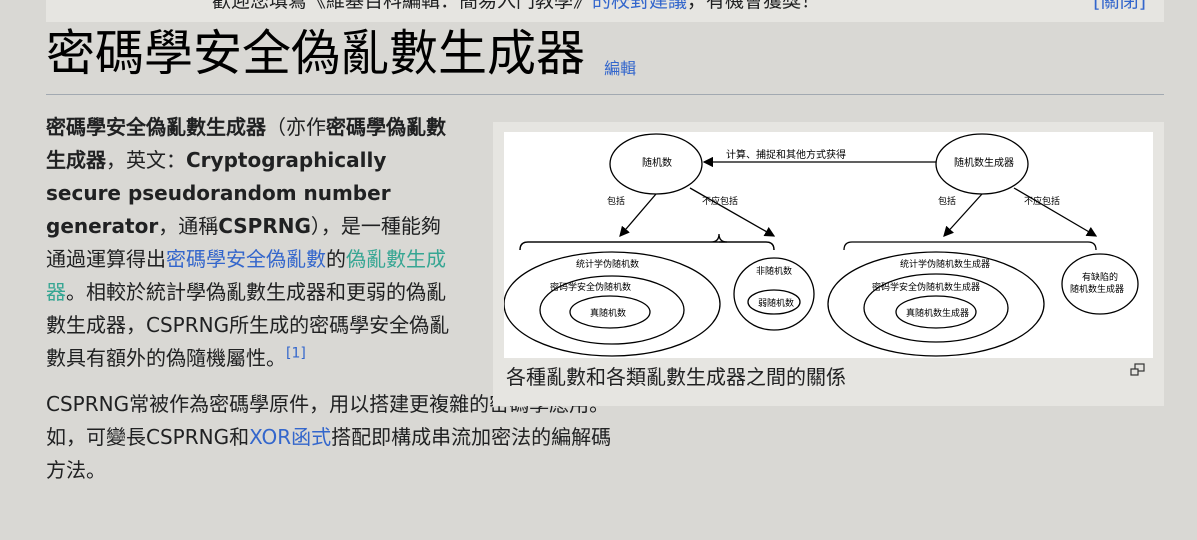  What do you see at coordinates (605, 94) in the screenshot?
I see `title-divider` at bounding box center [605, 94].